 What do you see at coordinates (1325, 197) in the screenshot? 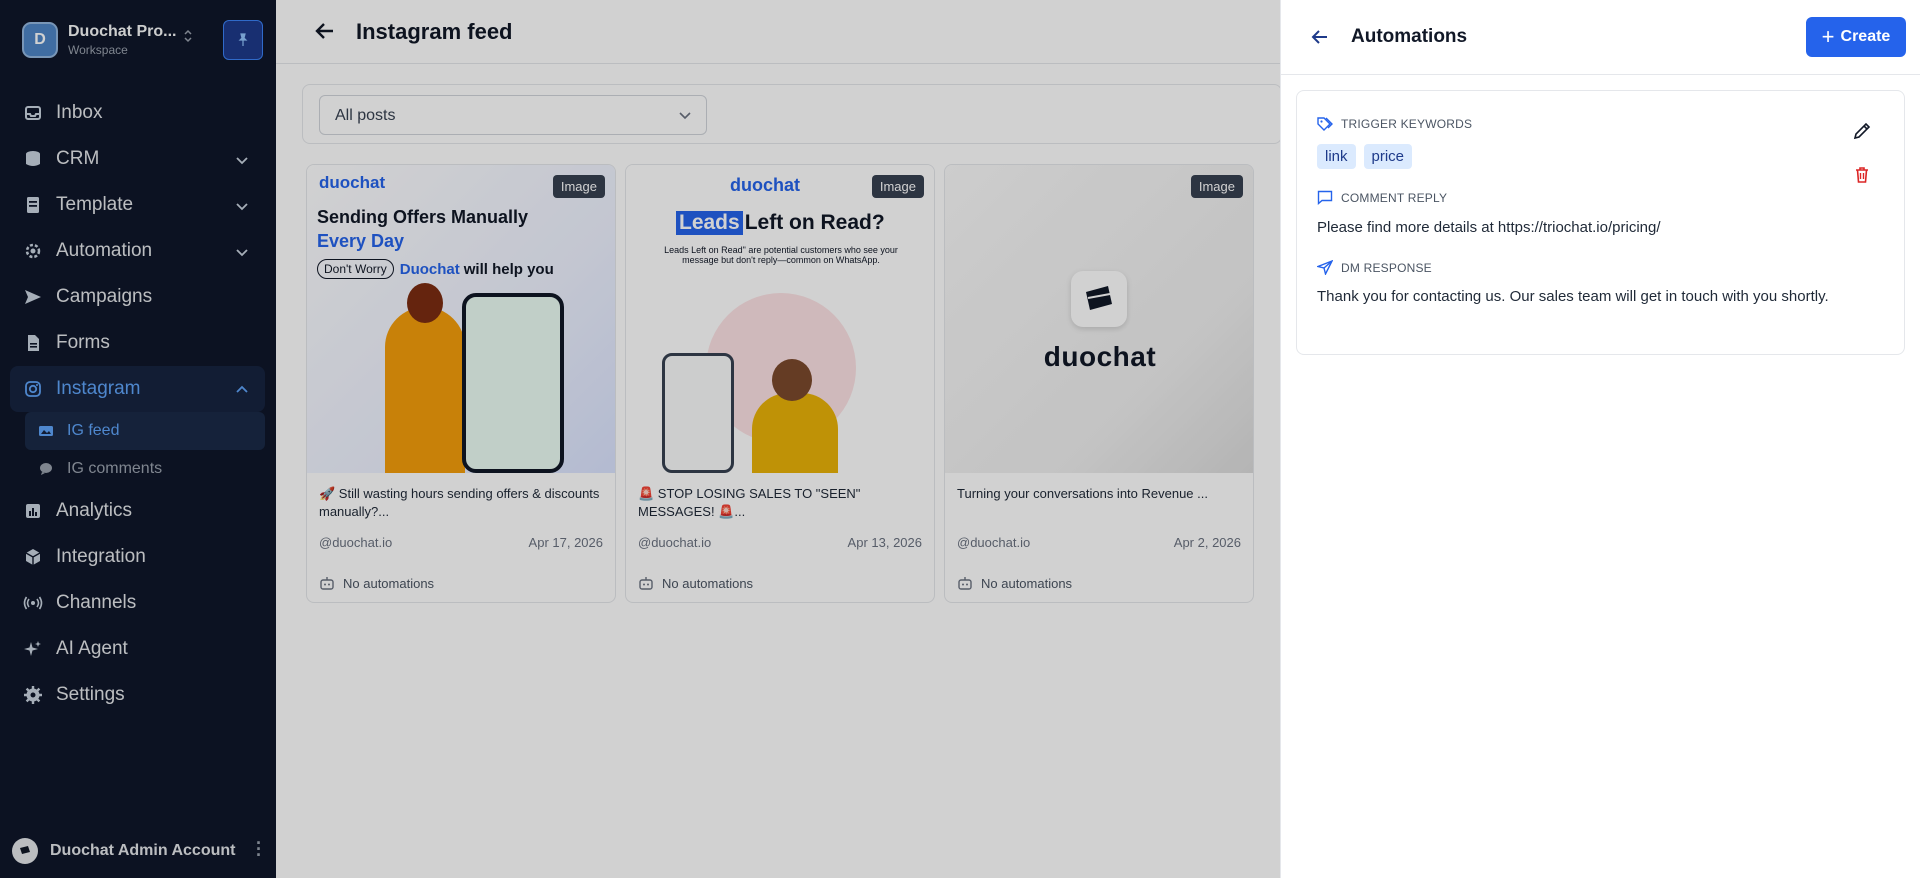
I see `message-square-icon` at bounding box center [1325, 197].